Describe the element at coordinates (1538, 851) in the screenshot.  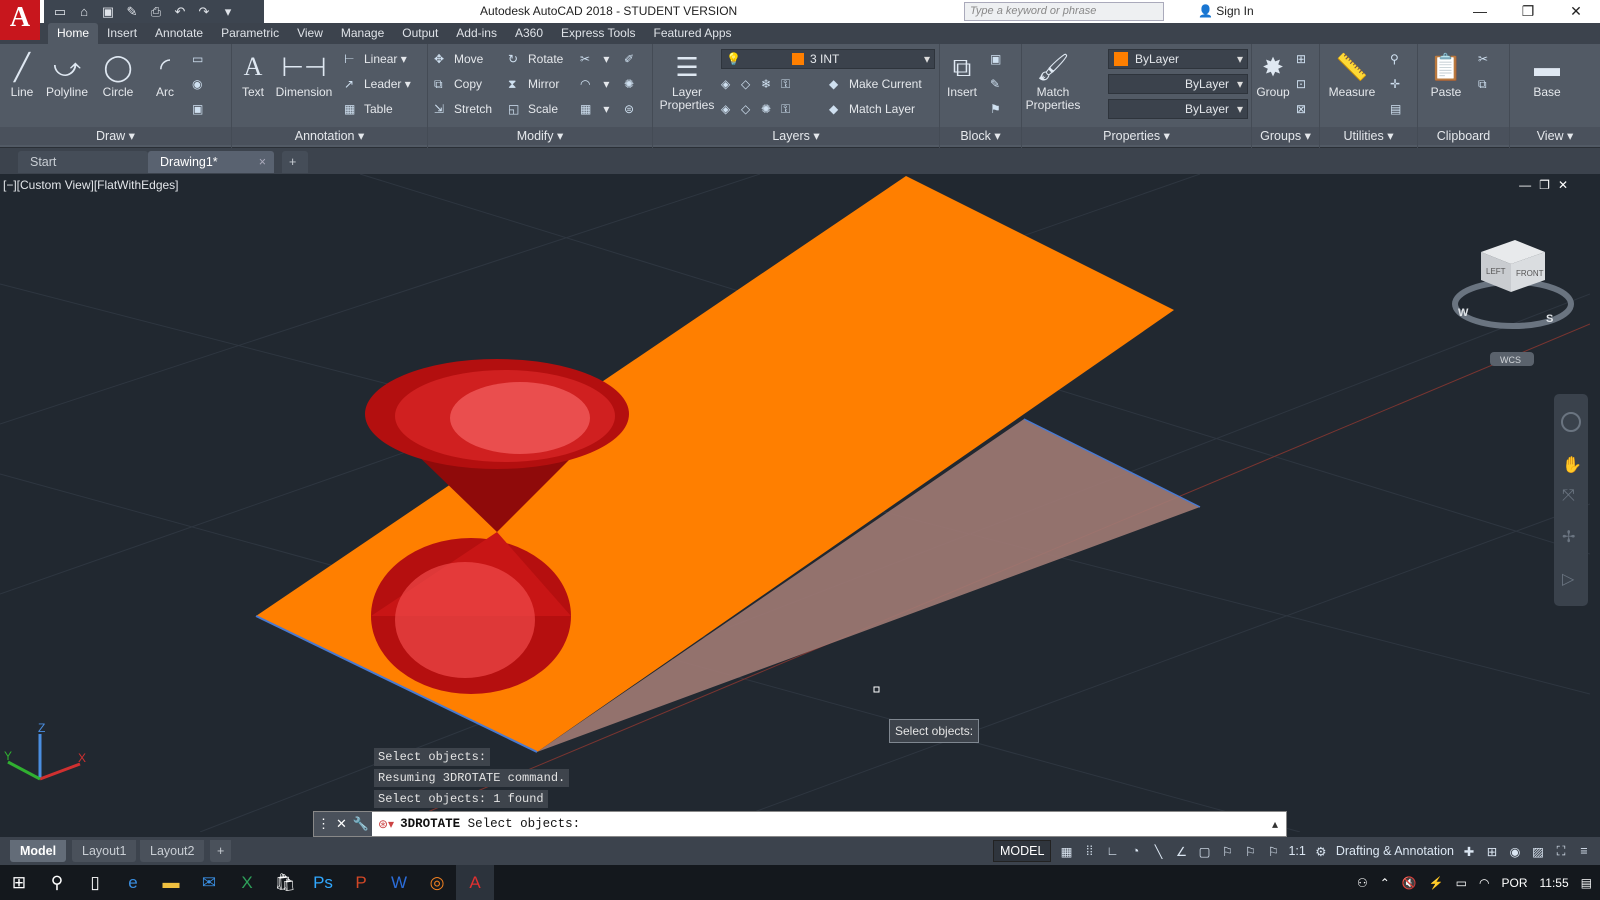
I see `hardware-acceleration-icon: ▨` at that location.